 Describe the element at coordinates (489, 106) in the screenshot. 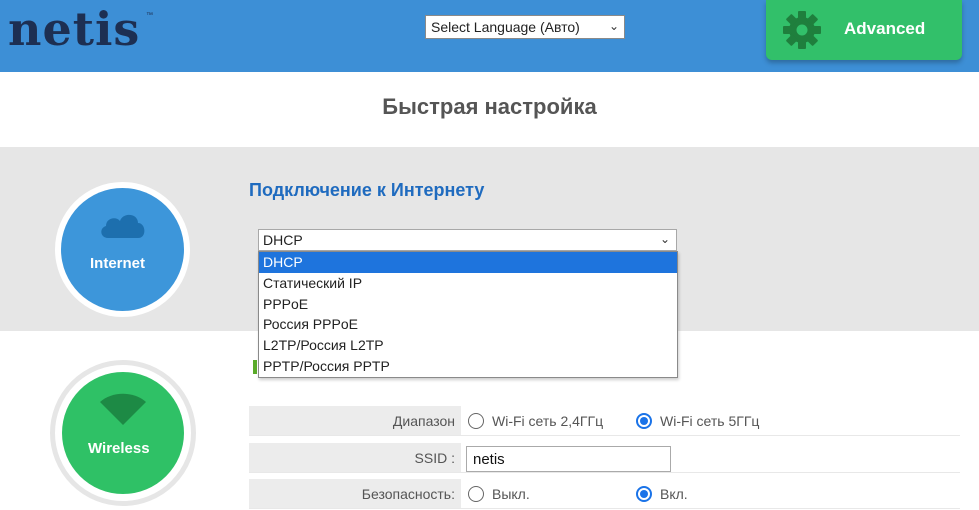

I see `page-title: Быстрая настройка` at that location.